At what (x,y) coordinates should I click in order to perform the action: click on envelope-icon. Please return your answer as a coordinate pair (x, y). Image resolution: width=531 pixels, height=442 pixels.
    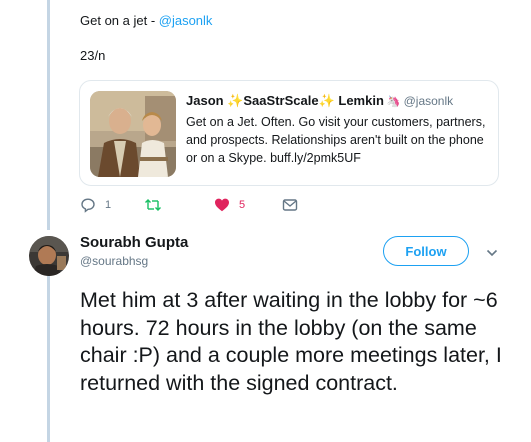
    Looking at the image, I should click on (290, 205).